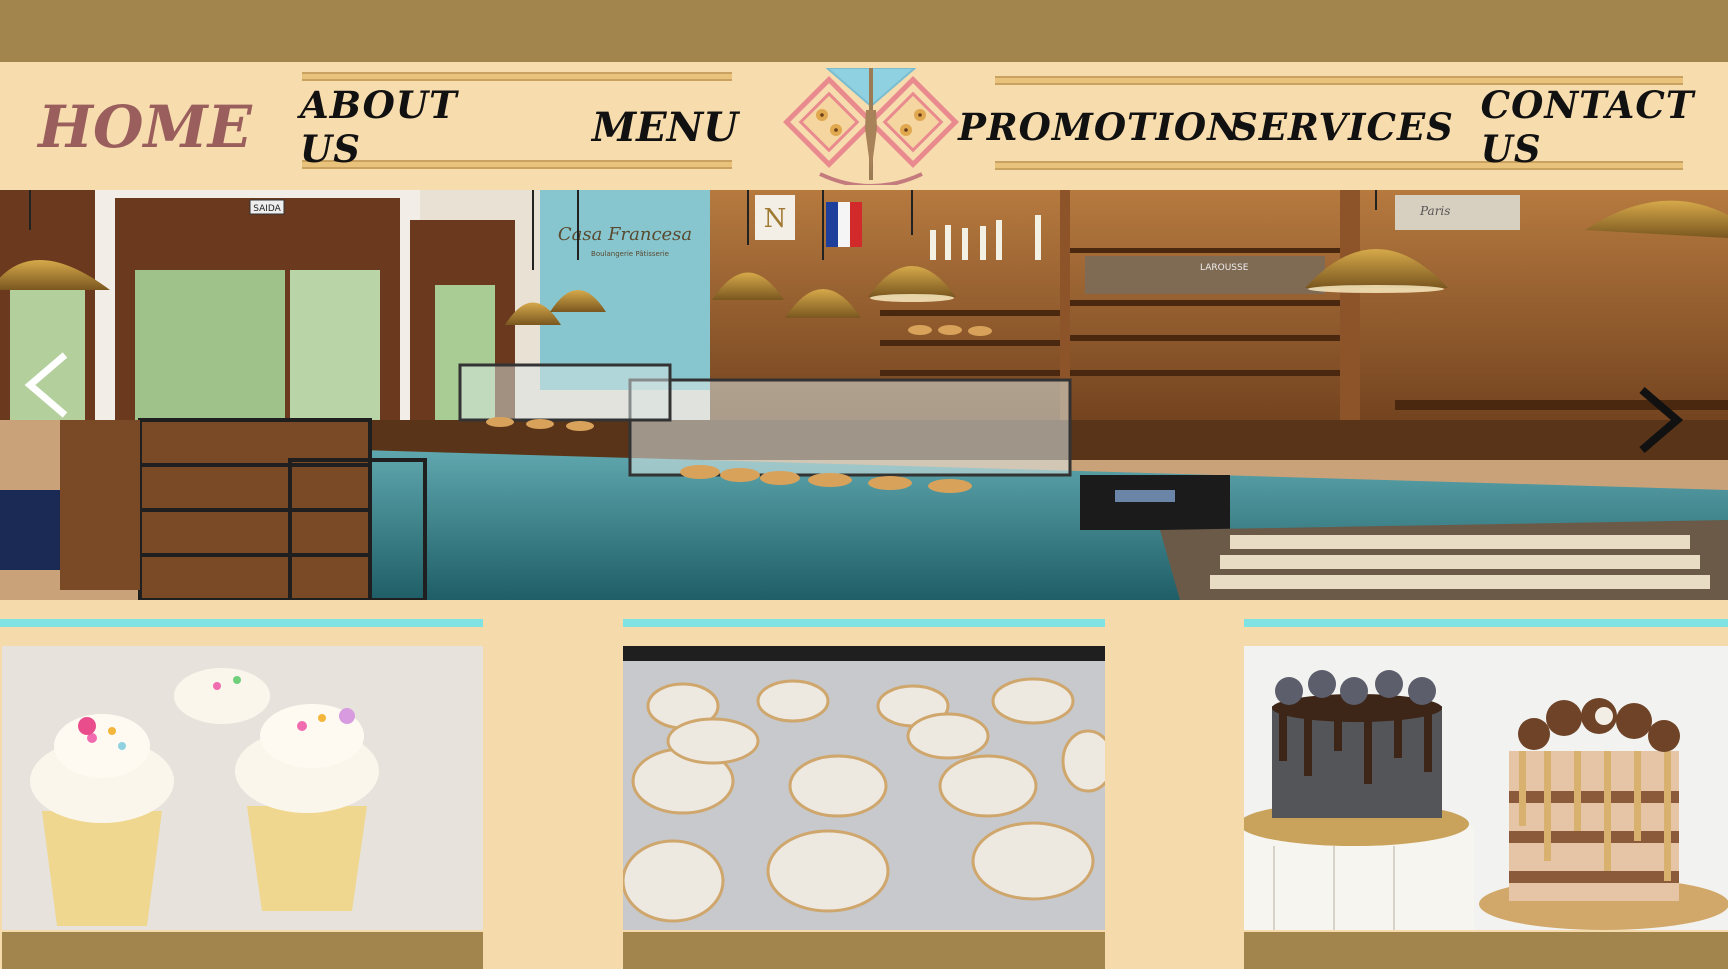 This screenshot has height=969, width=1728. Describe the element at coordinates (630, 254) in the screenshot. I see `shop-sign-subtext: Boulangerie Pâtisserie` at that location.